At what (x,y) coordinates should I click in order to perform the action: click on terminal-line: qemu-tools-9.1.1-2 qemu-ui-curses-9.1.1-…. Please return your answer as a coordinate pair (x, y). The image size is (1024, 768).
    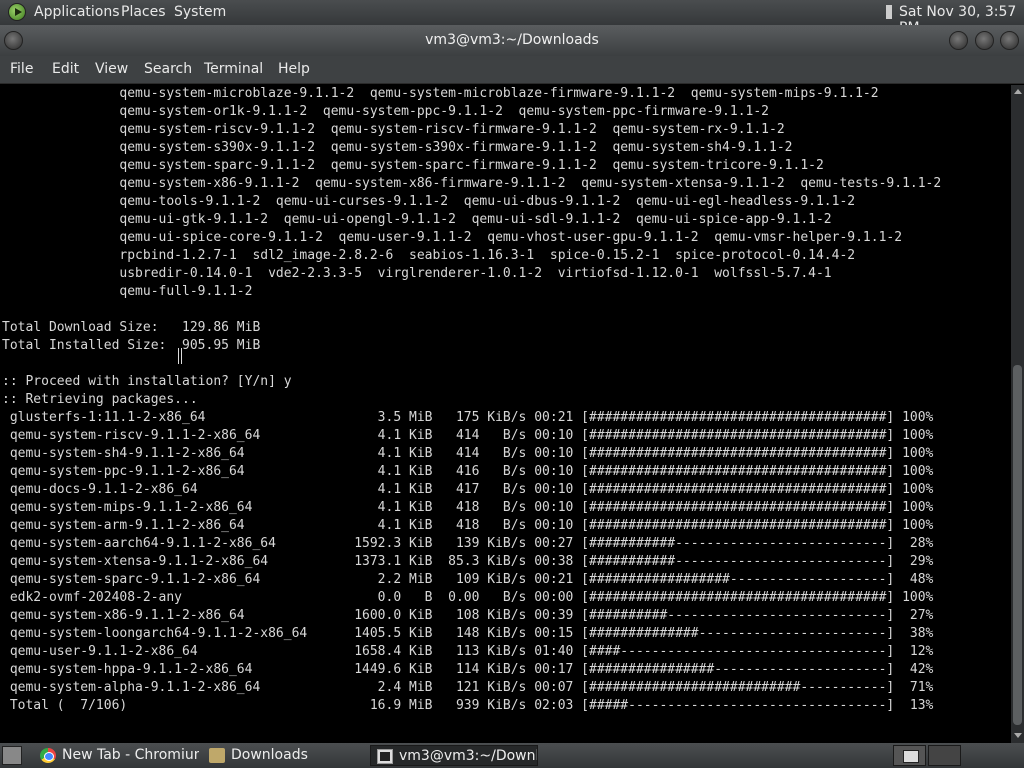
    Looking at the image, I should click on (429, 201).